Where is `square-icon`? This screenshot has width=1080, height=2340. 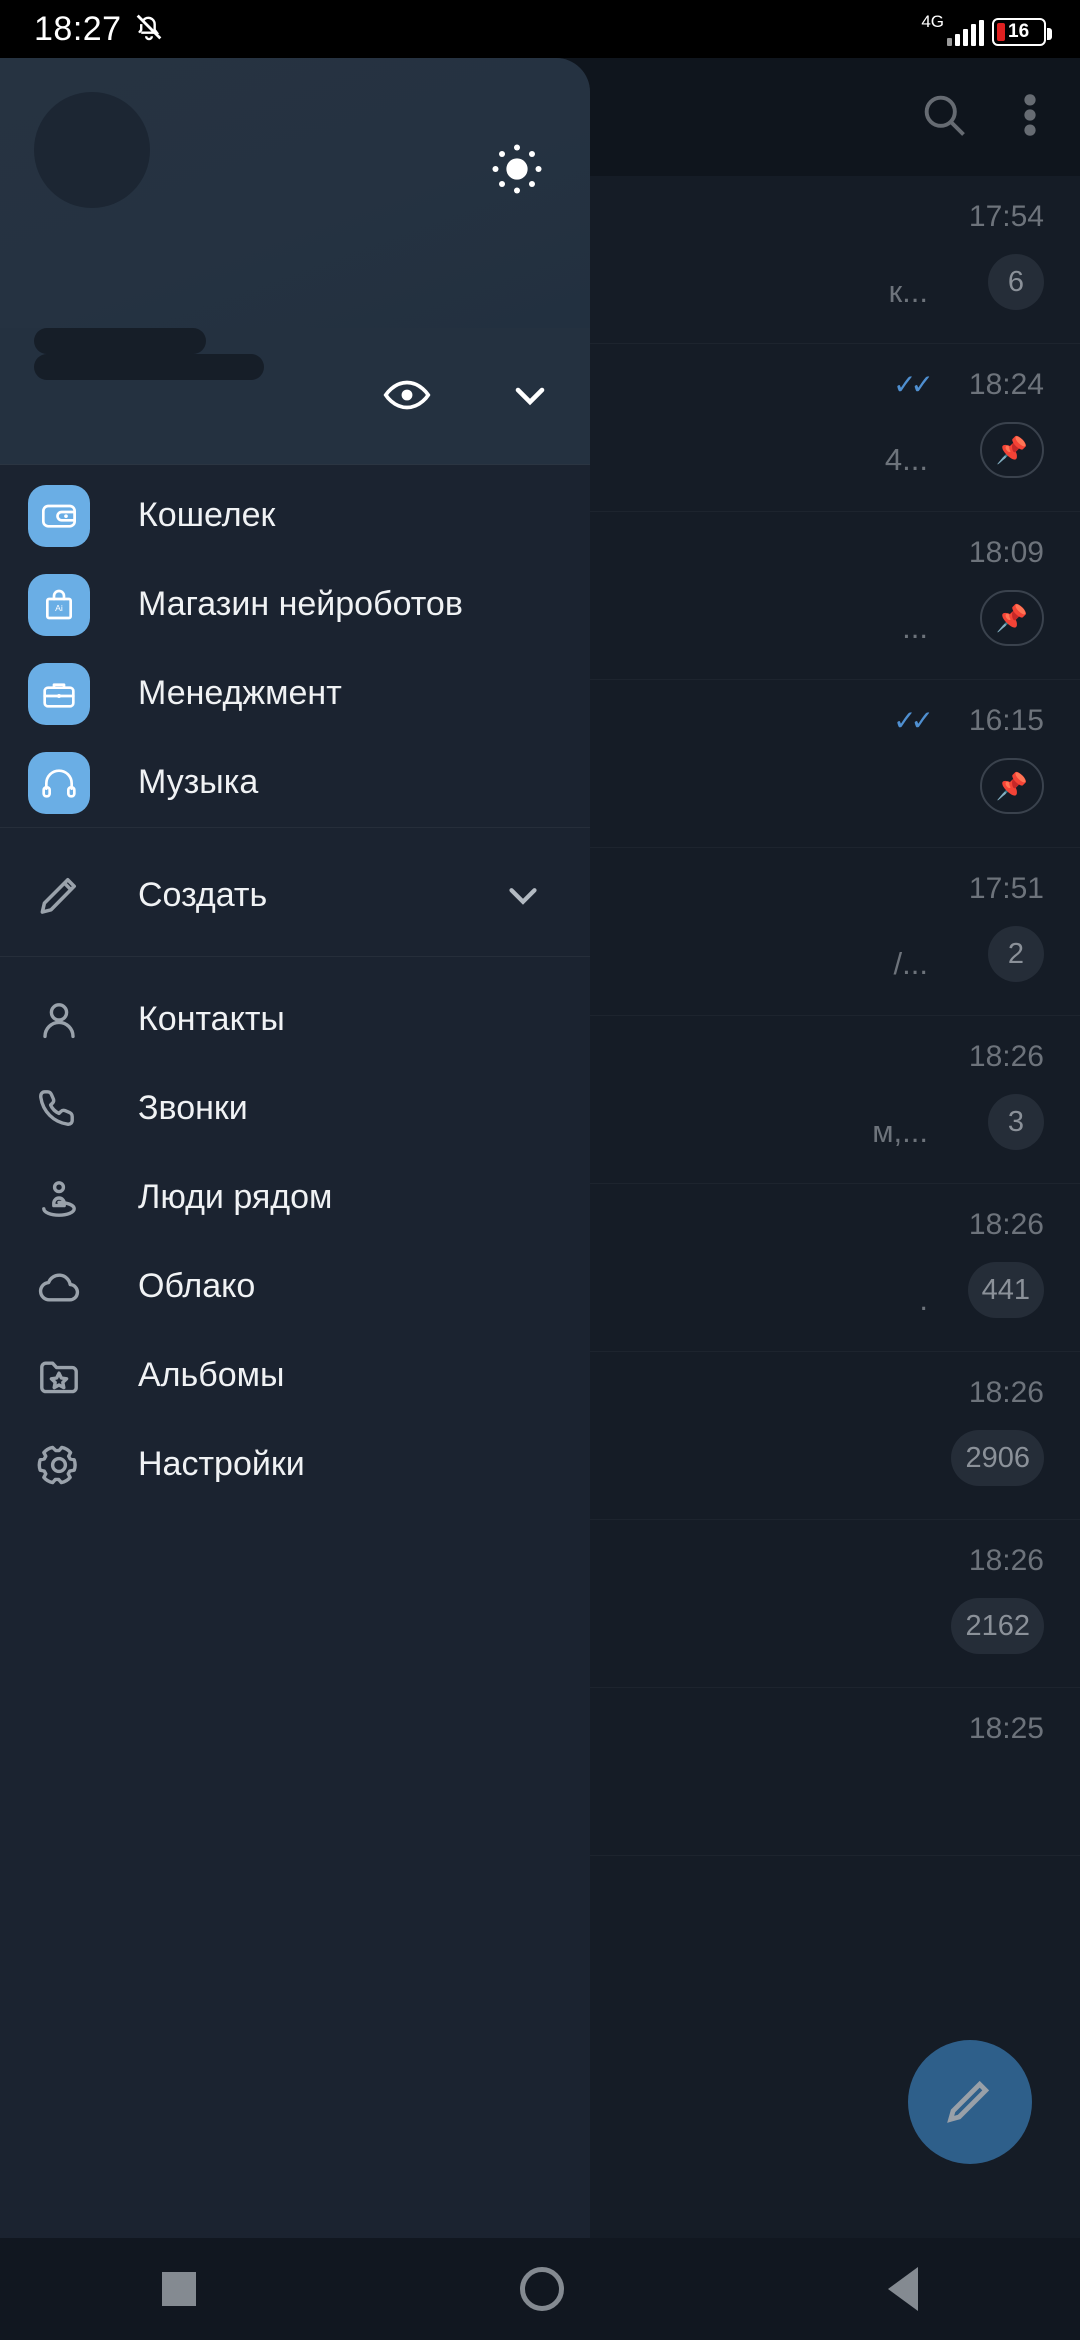
square-icon is located at coordinates (179, 2289).